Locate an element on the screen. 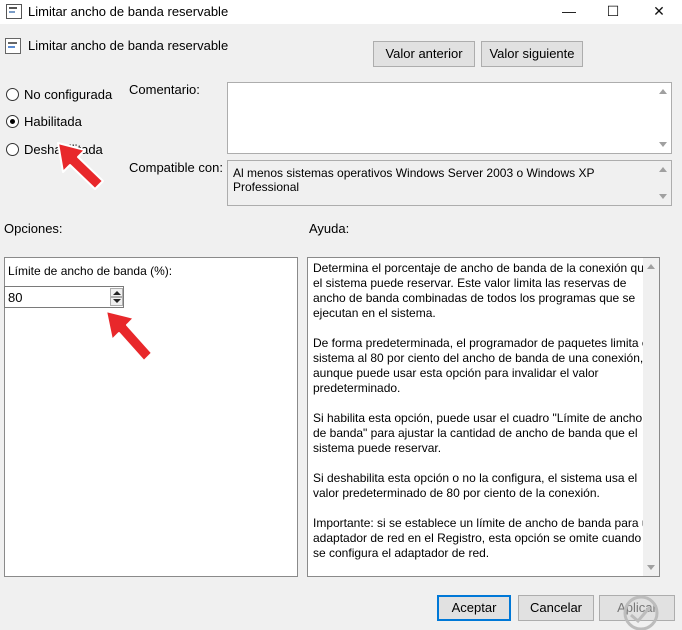 This screenshot has width=682, height=630. radio-disabled is located at coordinates (12, 149).